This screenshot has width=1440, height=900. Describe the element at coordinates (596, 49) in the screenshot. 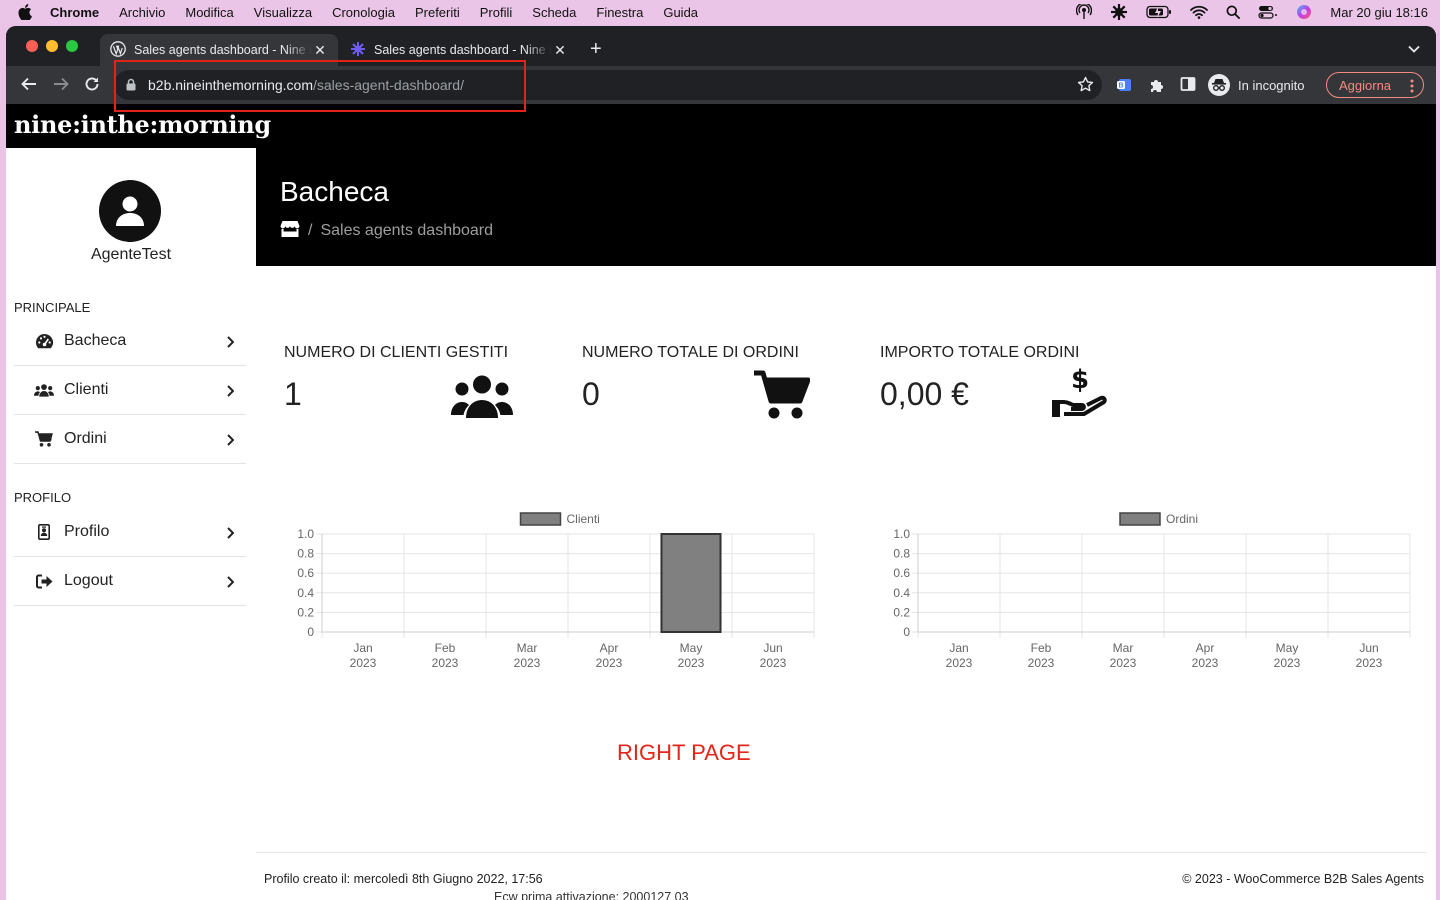

I see `new-tab-button: +` at that location.